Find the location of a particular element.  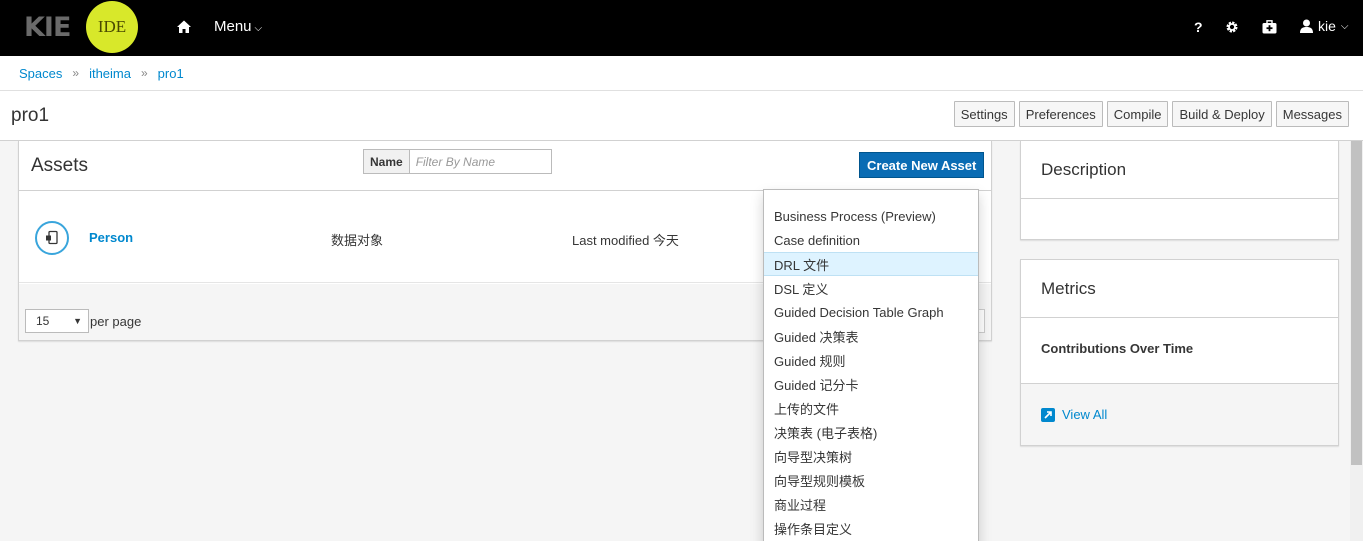

breadcrumb-itheima: itheima is located at coordinates (110, 73).